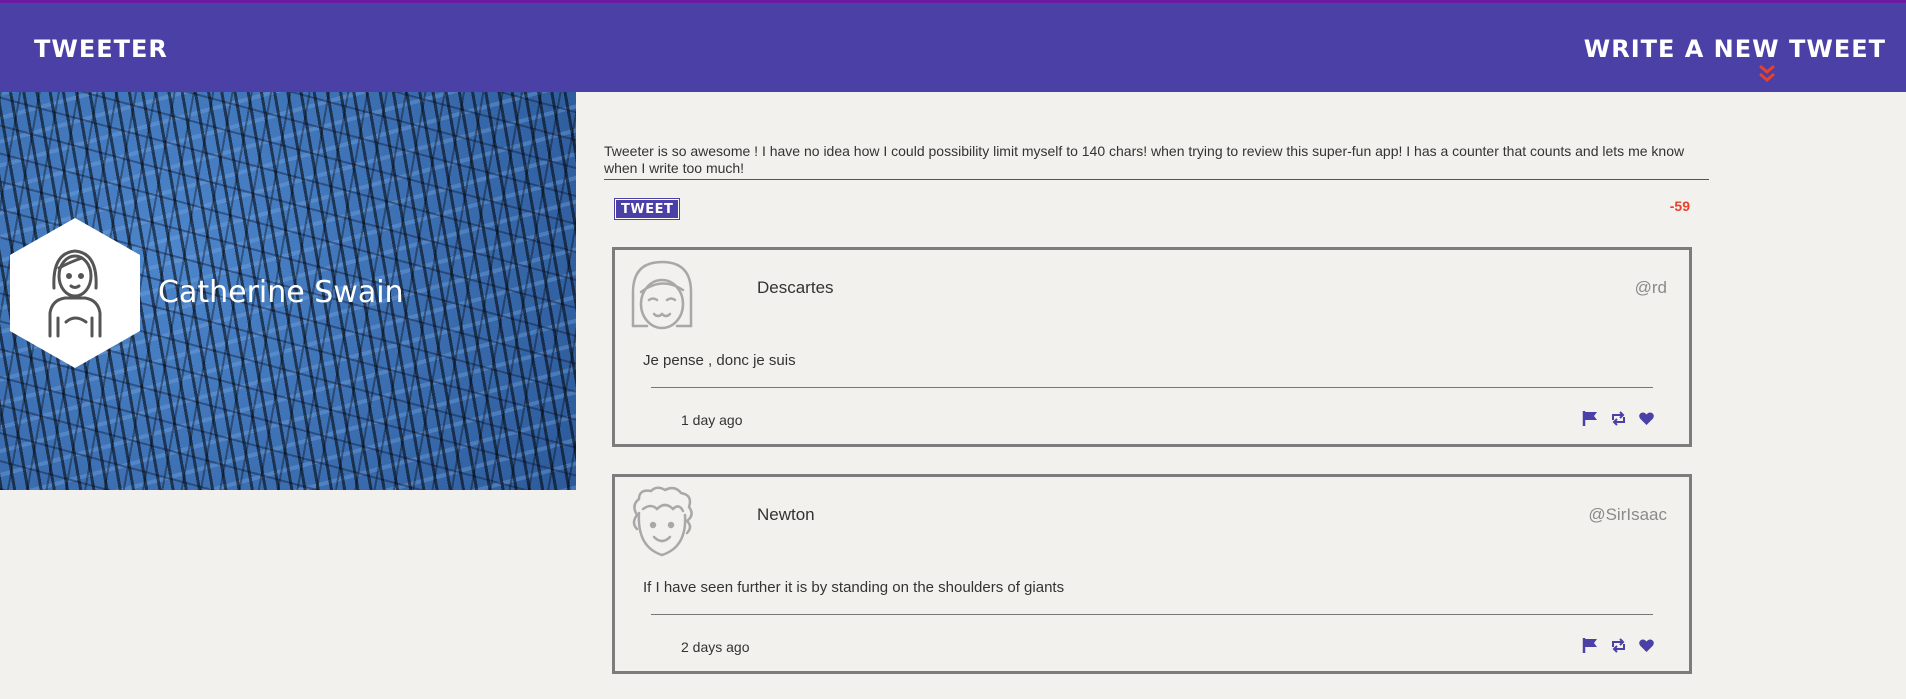  Describe the element at coordinates (662, 295) in the screenshot. I see `girl-face-icon` at that location.